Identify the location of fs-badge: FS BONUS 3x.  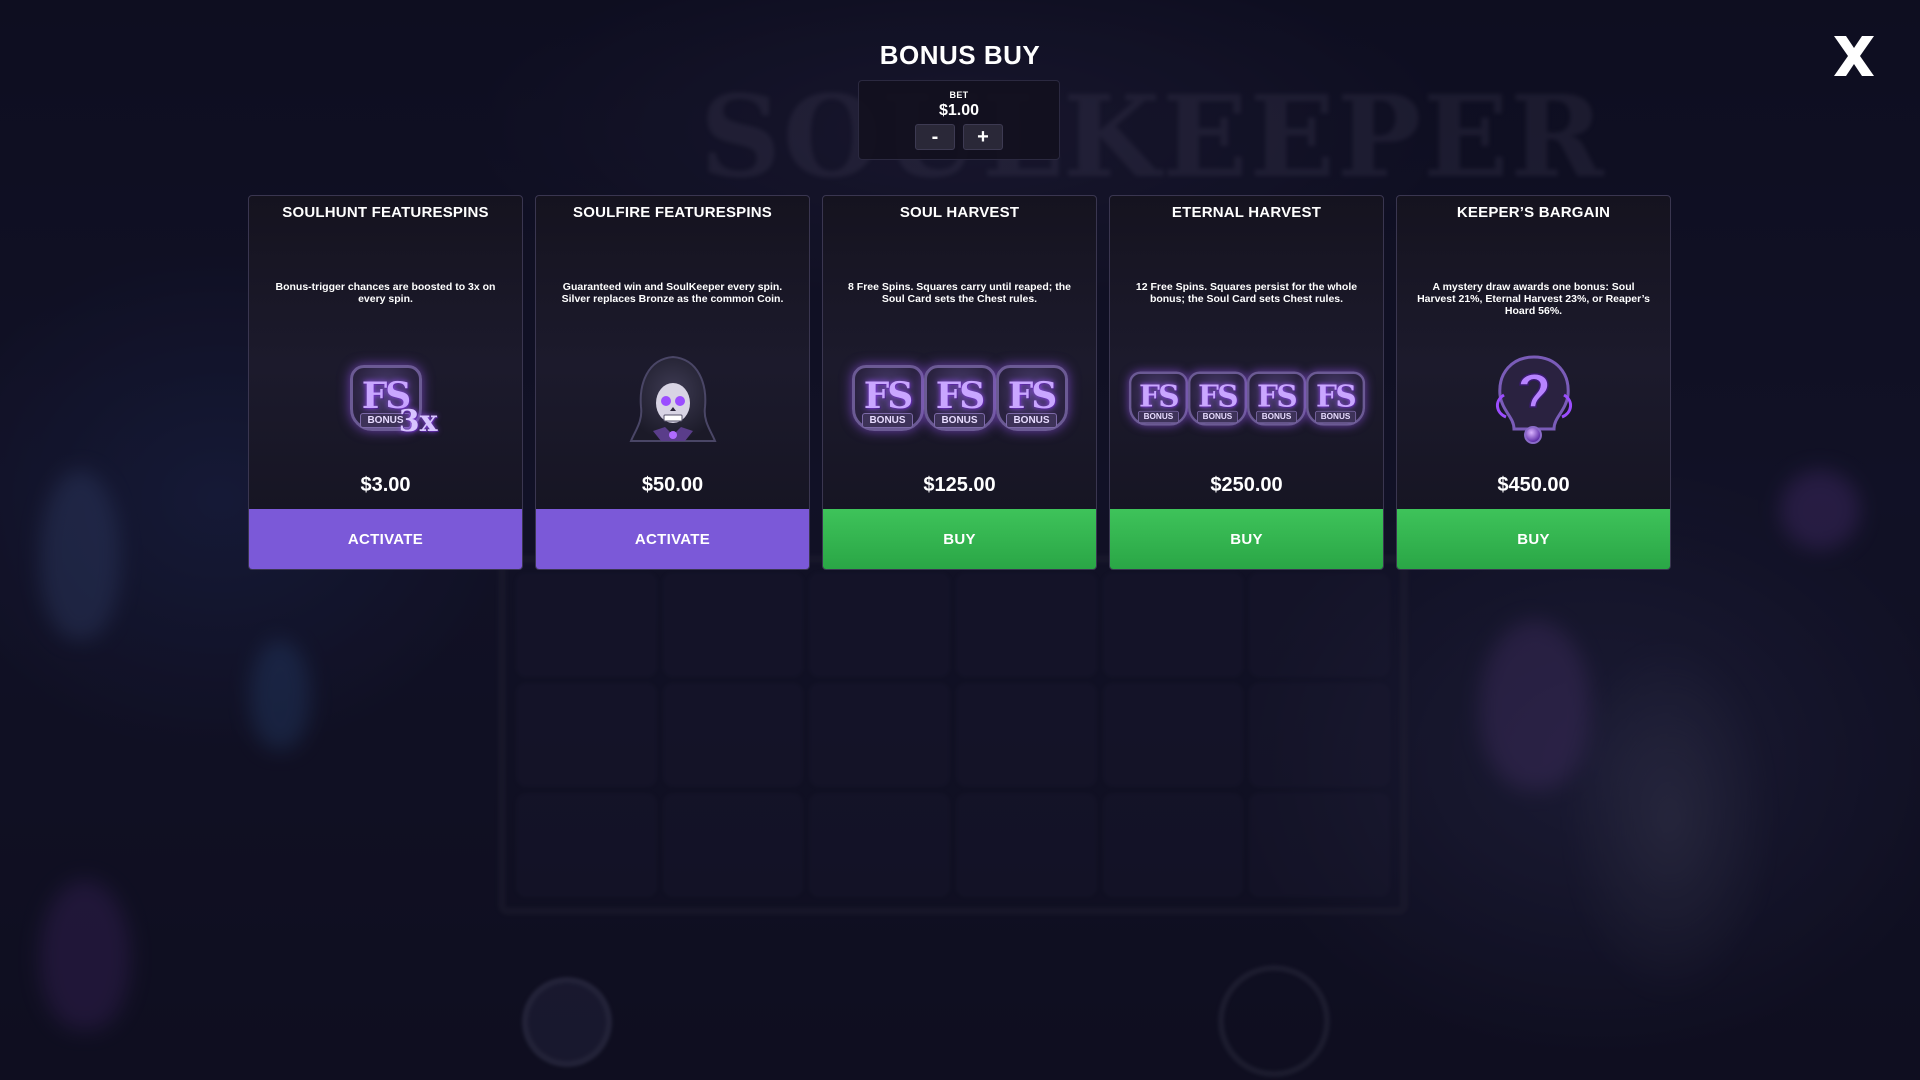
(393, 401).